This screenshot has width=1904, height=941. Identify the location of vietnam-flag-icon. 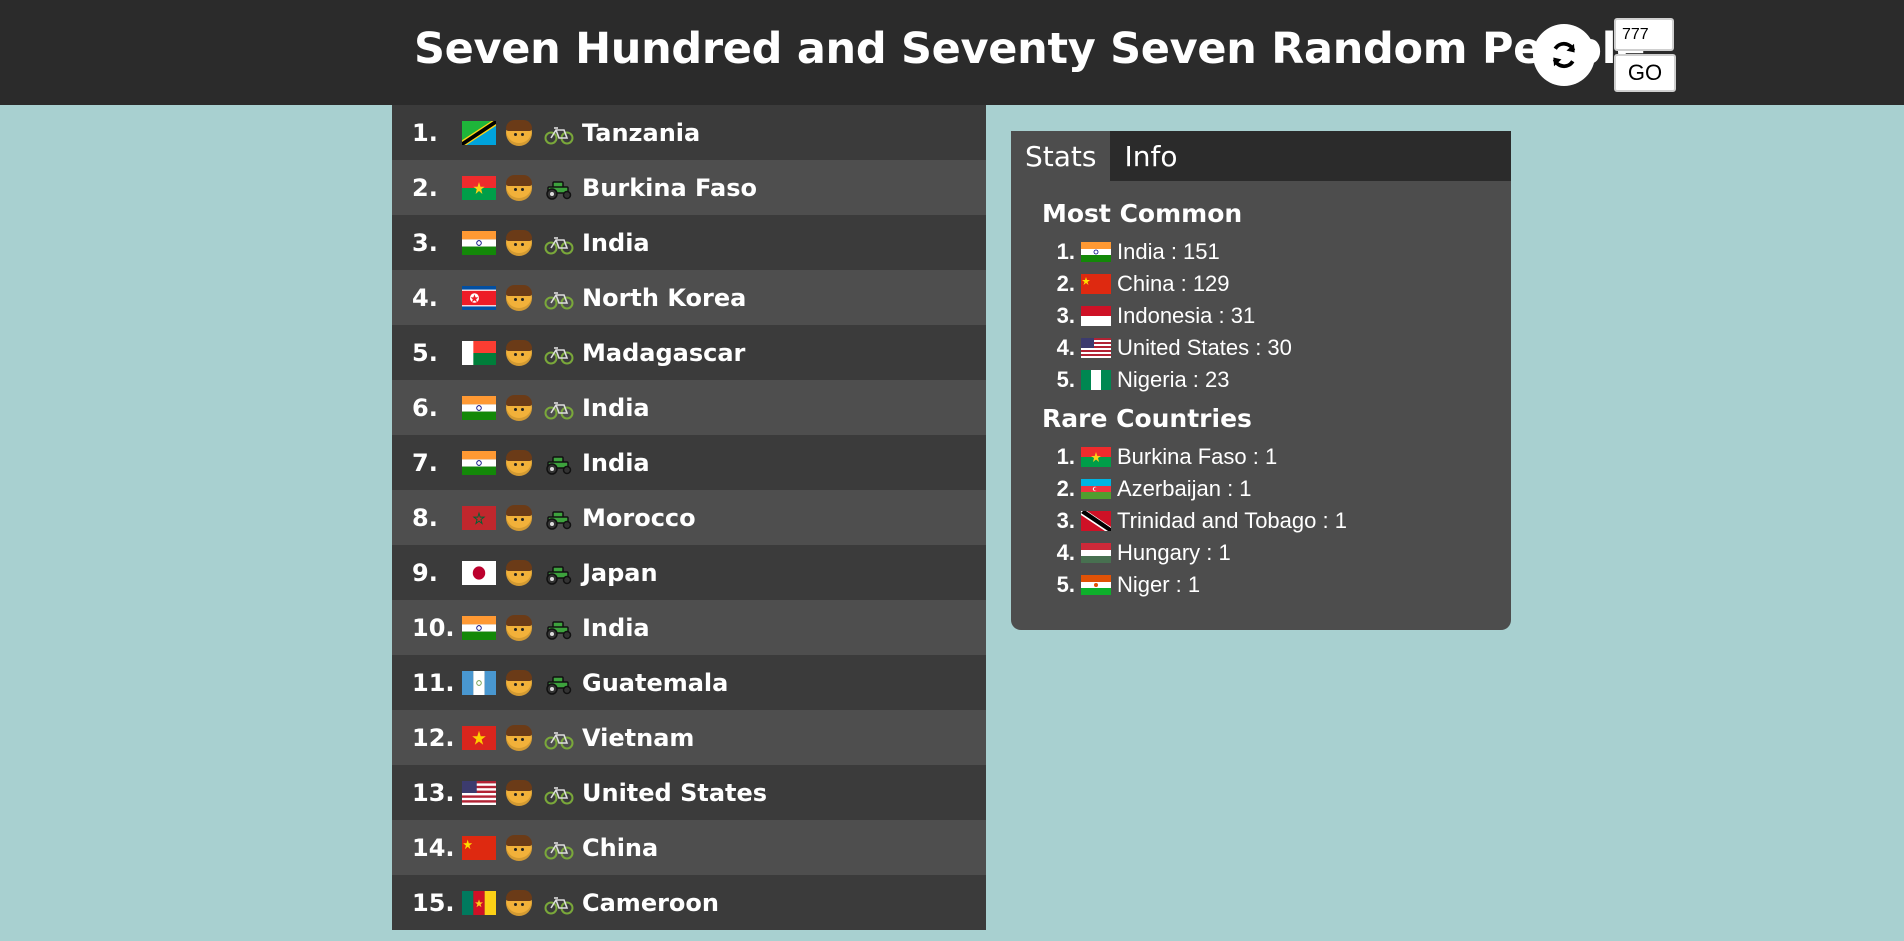
(479, 737).